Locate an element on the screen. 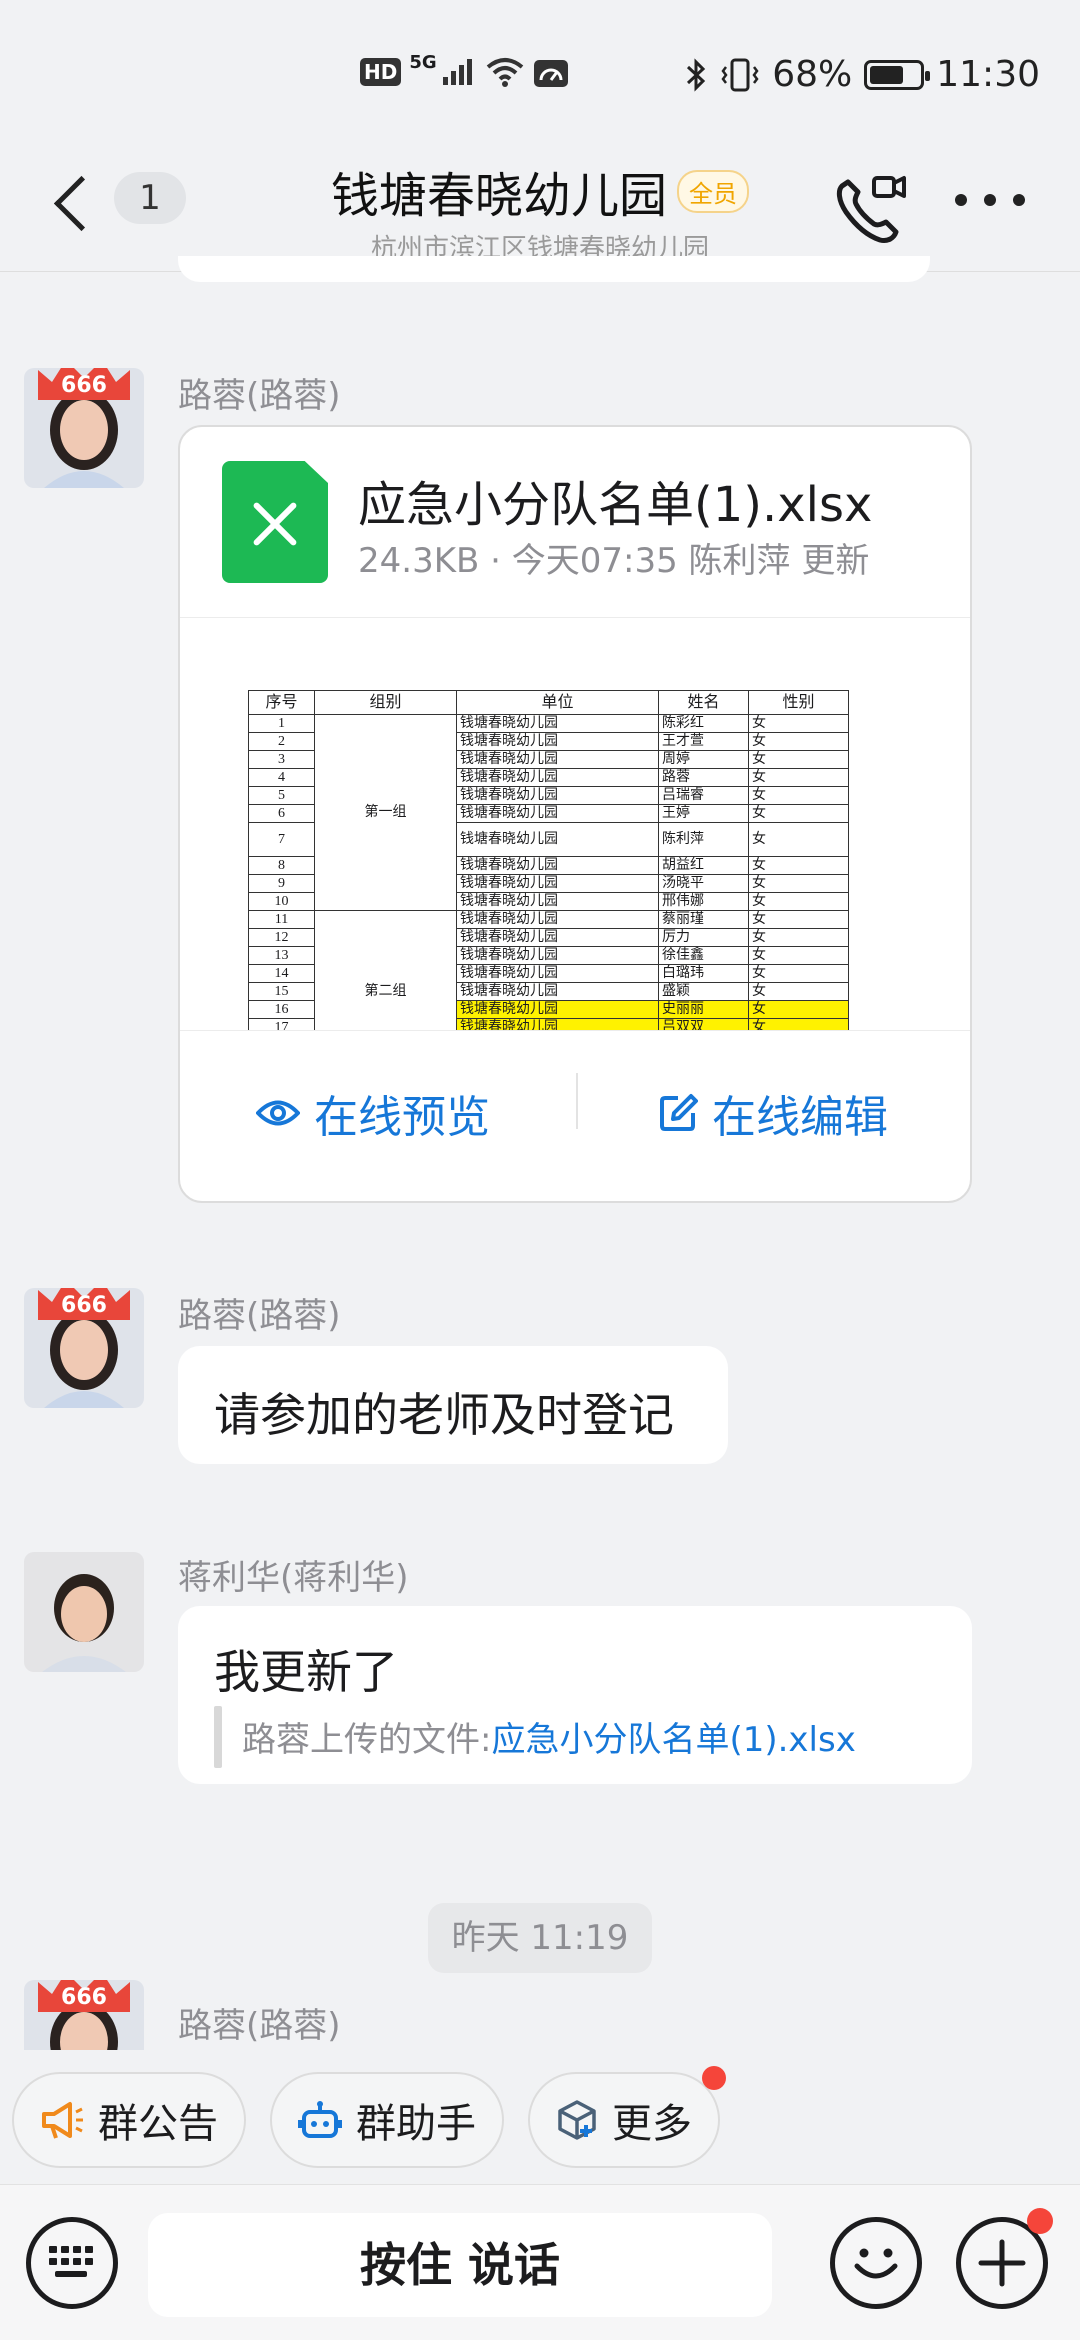 The height and width of the screenshot is (2340, 1080). keyboard-toggle-button is located at coordinates (72, 2263).